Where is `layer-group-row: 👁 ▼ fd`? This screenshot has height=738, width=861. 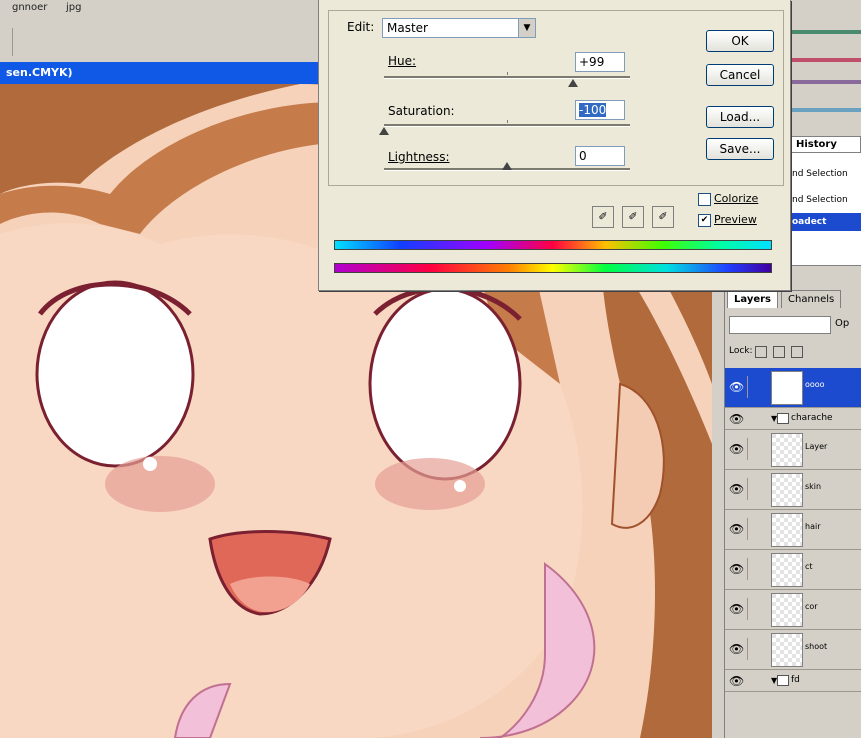
layer-group-row: 👁 ▼ fd is located at coordinates (793, 681).